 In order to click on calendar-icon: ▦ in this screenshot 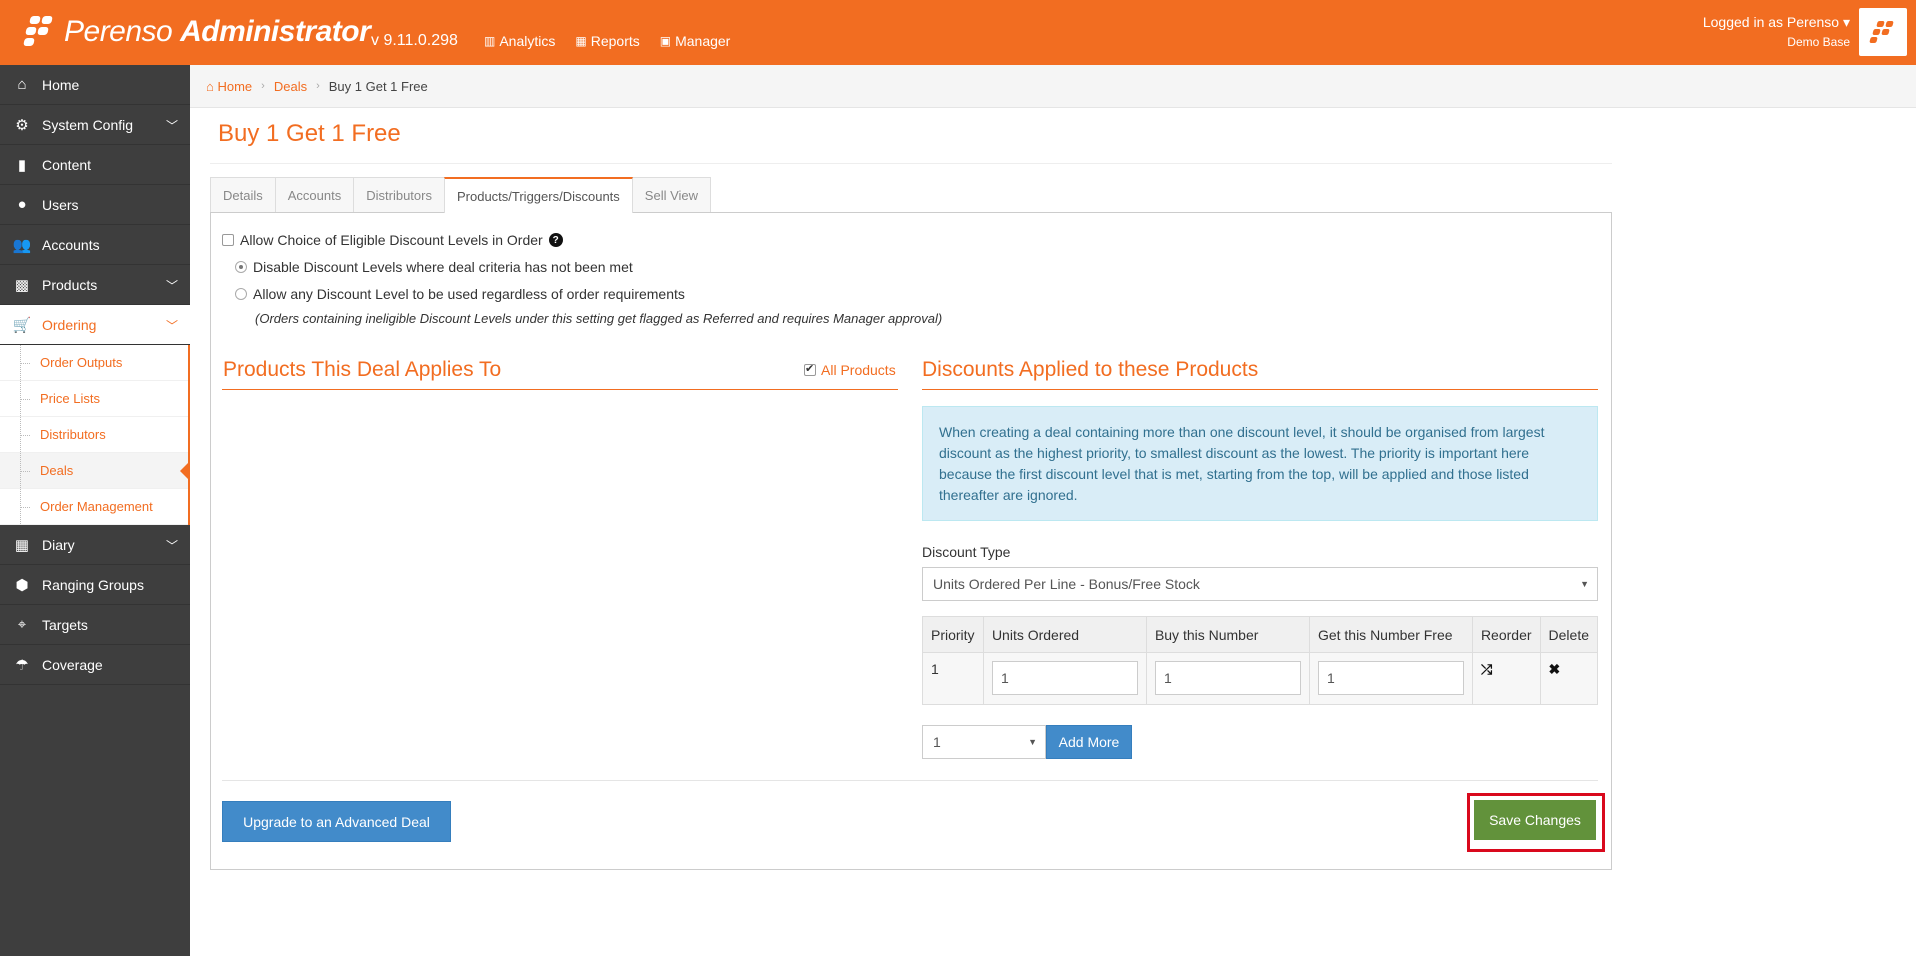, I will do `click(22, 545)`.